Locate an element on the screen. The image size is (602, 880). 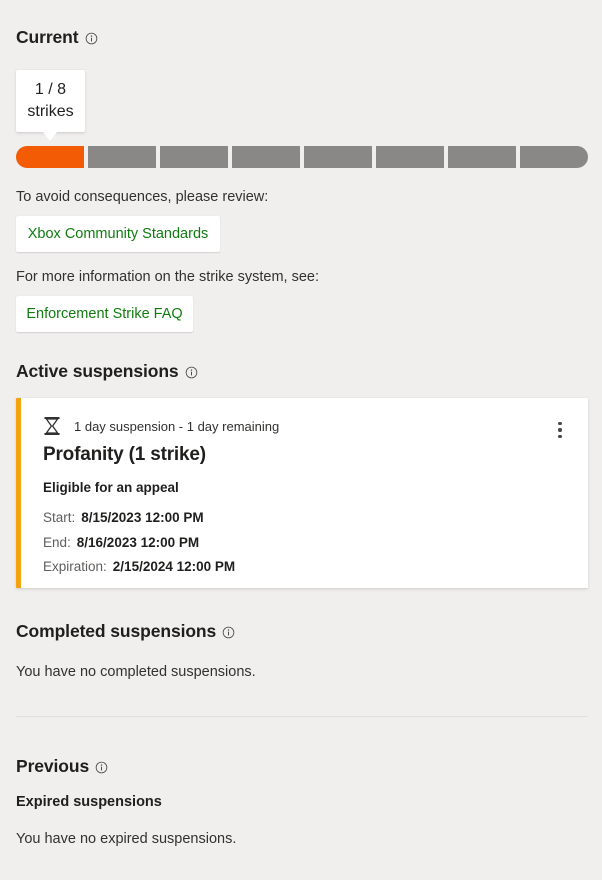
suspension-end-value: 8/16/2023 12:00 PM is located at coordinates (138, 542).